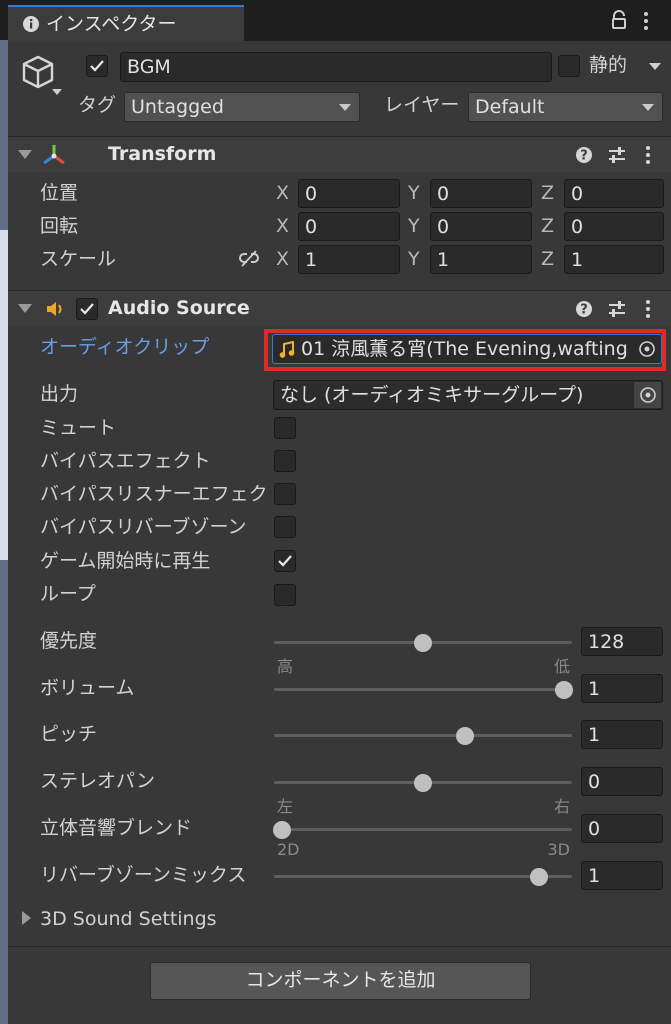 The image size is (671, 1024). What do you see at coordinates (282, 830) in the screenshot?
I see `spatial-blend-slider-handle` at bounding box center [282, 830].